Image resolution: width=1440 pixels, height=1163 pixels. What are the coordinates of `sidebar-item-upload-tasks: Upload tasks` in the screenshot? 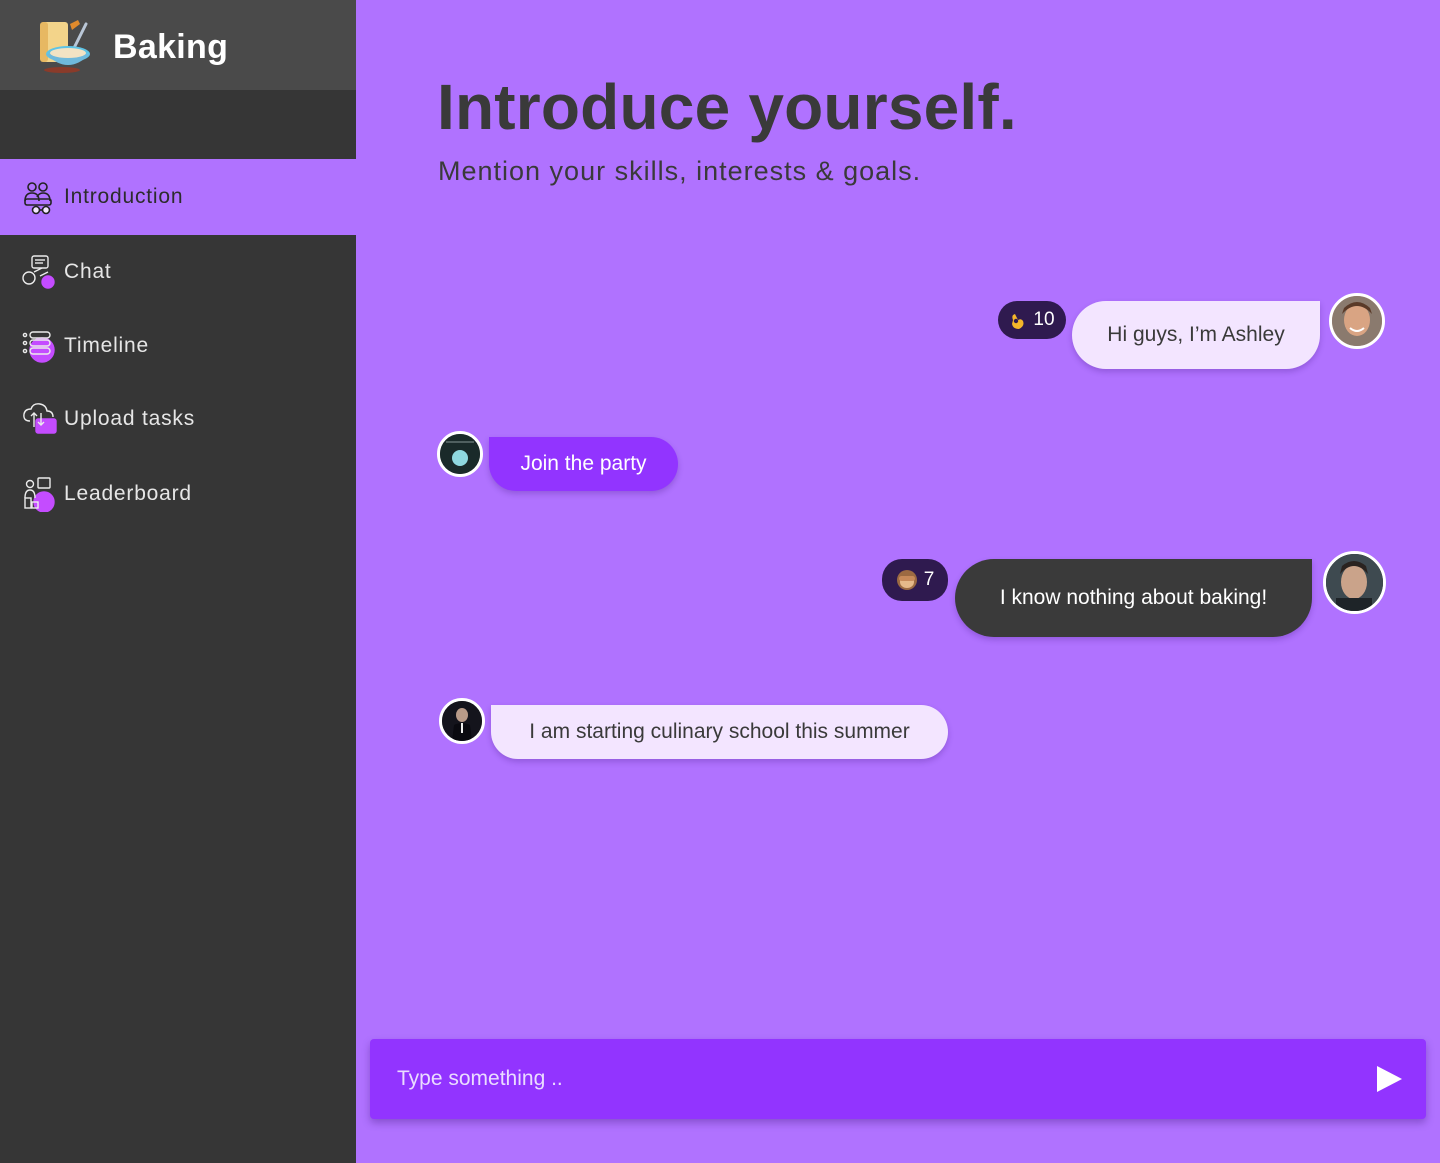 It's located at (178, 419).